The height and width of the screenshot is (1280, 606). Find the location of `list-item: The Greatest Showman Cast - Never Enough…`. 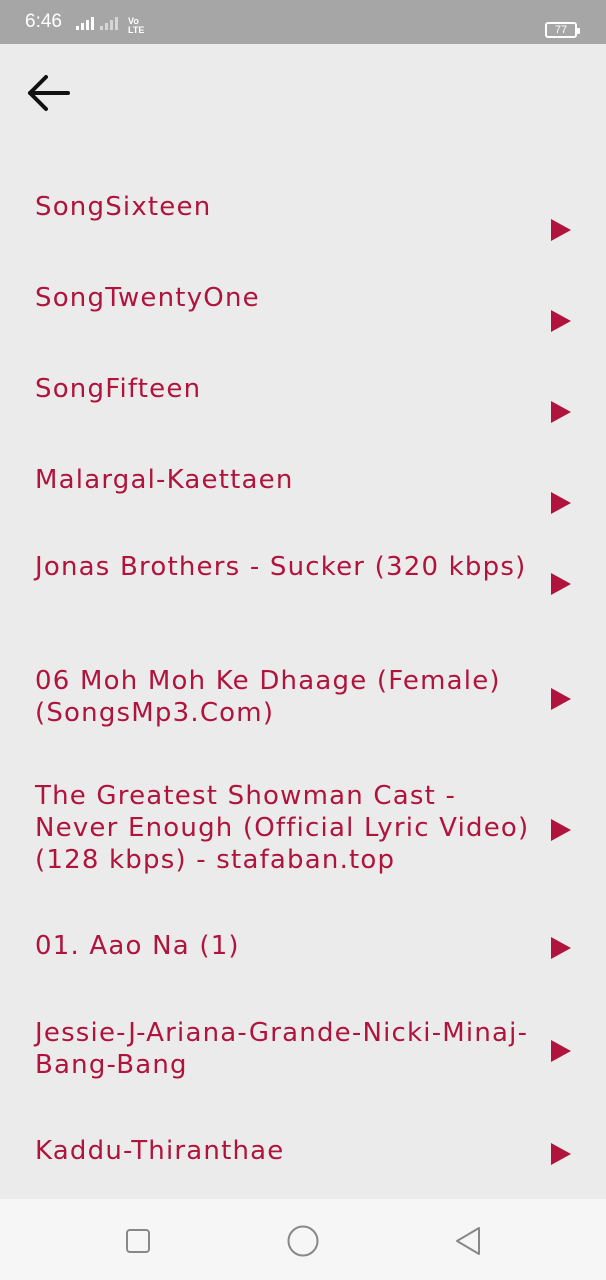

list-item: The Greatest Showman Cast - Never Enough… is located at coordinates (303, 821).